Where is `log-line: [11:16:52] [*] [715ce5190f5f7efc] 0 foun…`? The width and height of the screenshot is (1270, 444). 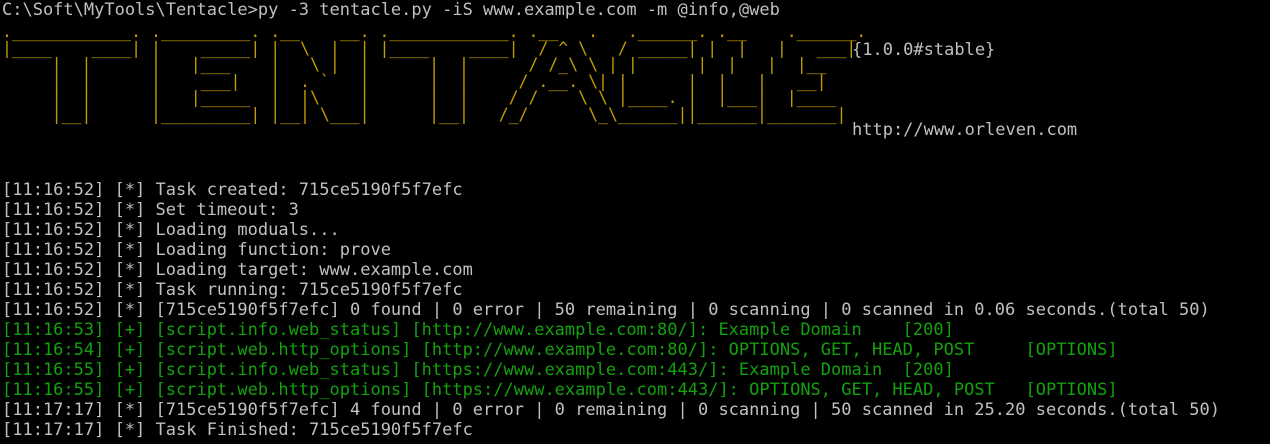 log-line: [11:16:52] [*] [715ce5190f5f7efc] 0 foun… is located at coordinates (606, 310).